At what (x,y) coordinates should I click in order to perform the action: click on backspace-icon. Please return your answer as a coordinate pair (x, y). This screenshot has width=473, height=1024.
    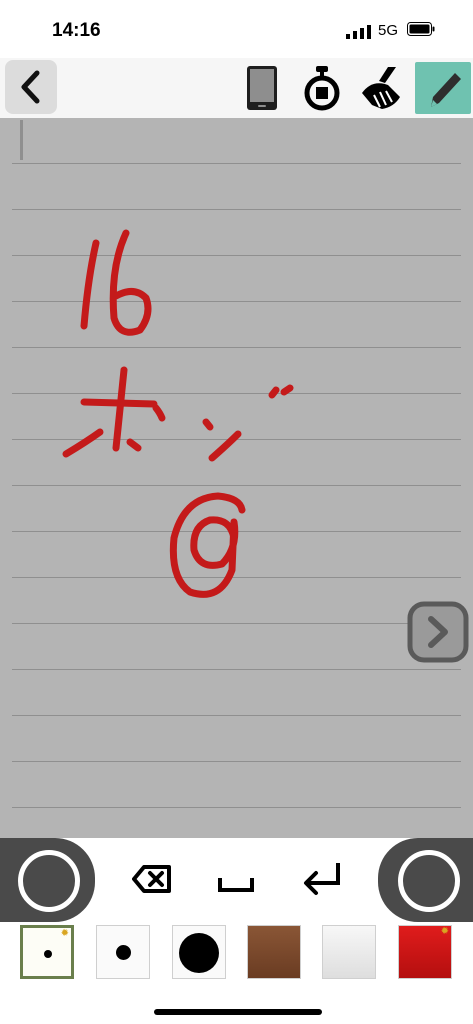
    Looking at the image, I should click on (151, 879).